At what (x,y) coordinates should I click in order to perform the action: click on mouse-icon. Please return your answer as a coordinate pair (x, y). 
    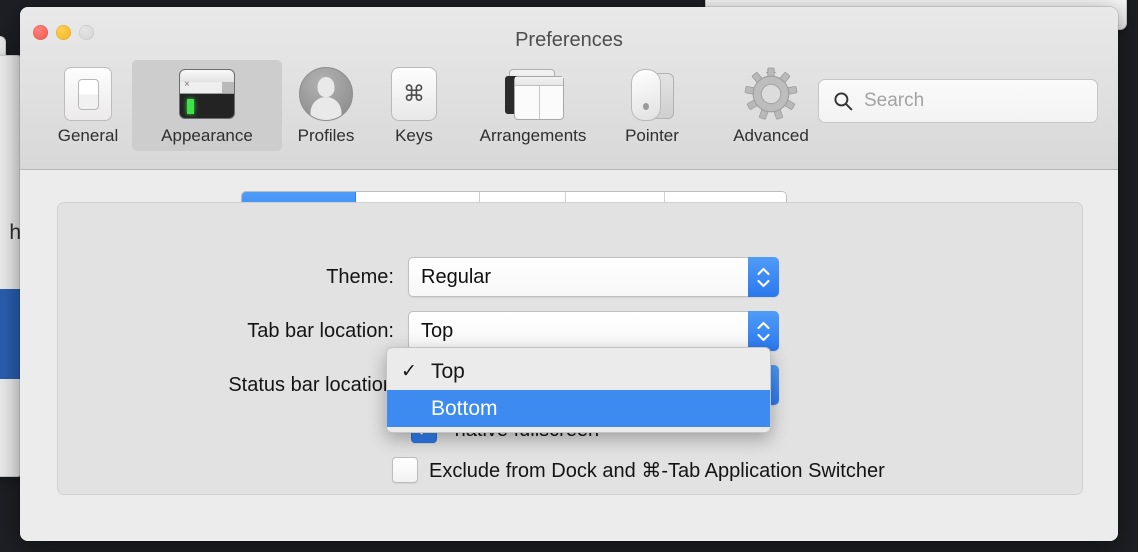
    Looking at the image, I should click on (652, 94).